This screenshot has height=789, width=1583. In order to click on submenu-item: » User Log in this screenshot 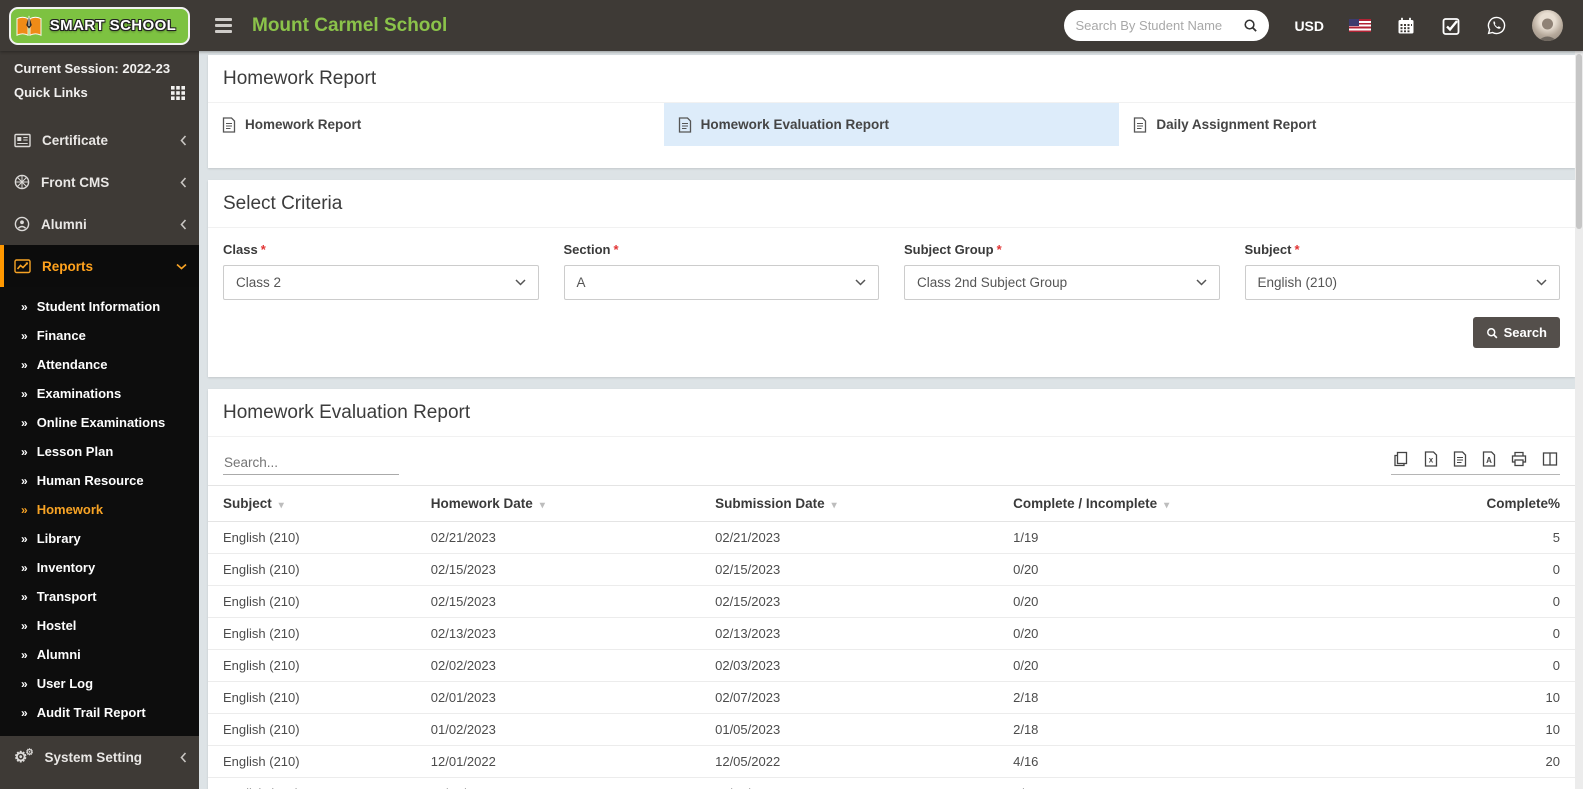, I will do `click(99, 683)`.